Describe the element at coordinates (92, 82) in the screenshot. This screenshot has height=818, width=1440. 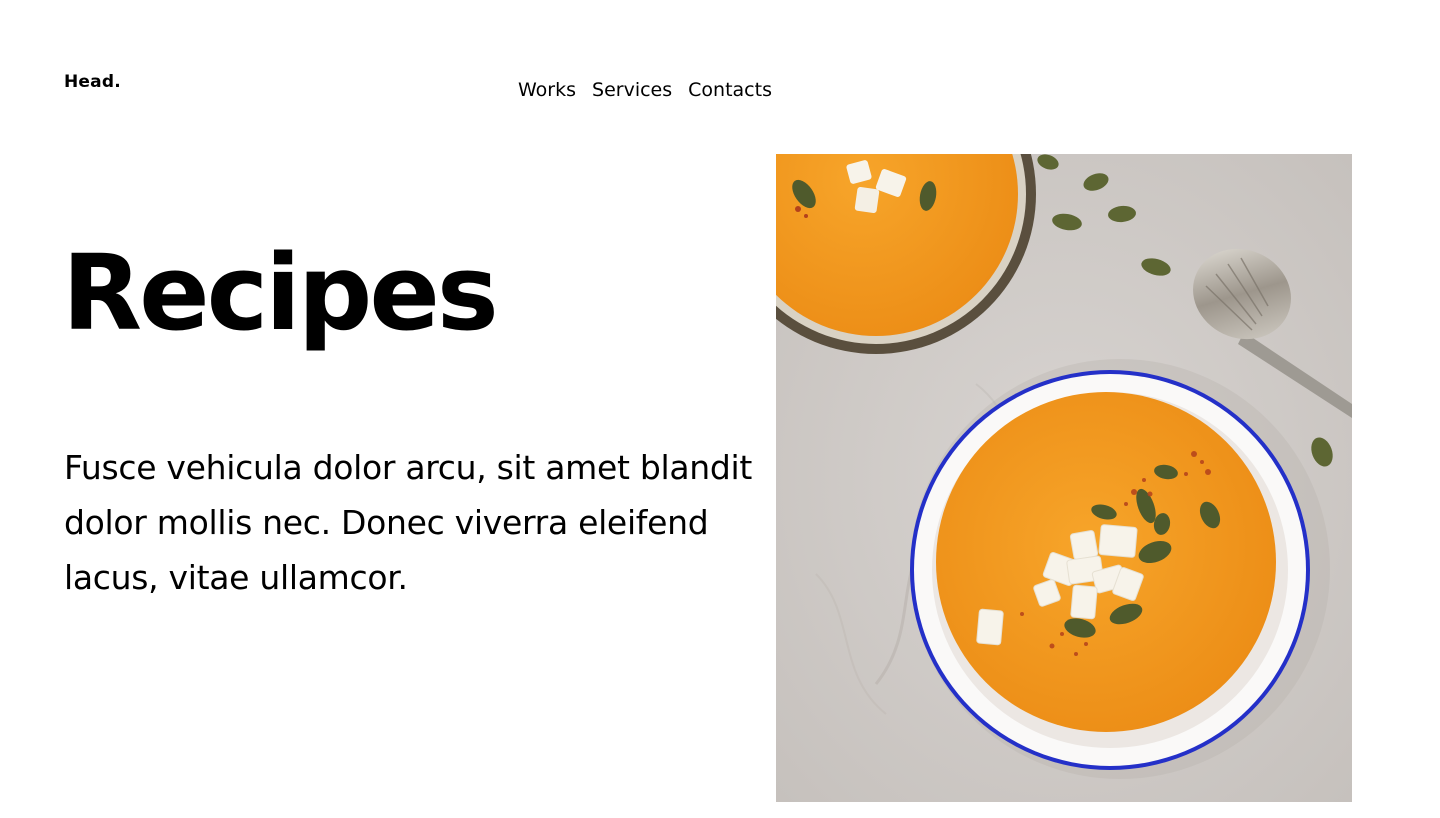
I see `logo: Head.` at that location.